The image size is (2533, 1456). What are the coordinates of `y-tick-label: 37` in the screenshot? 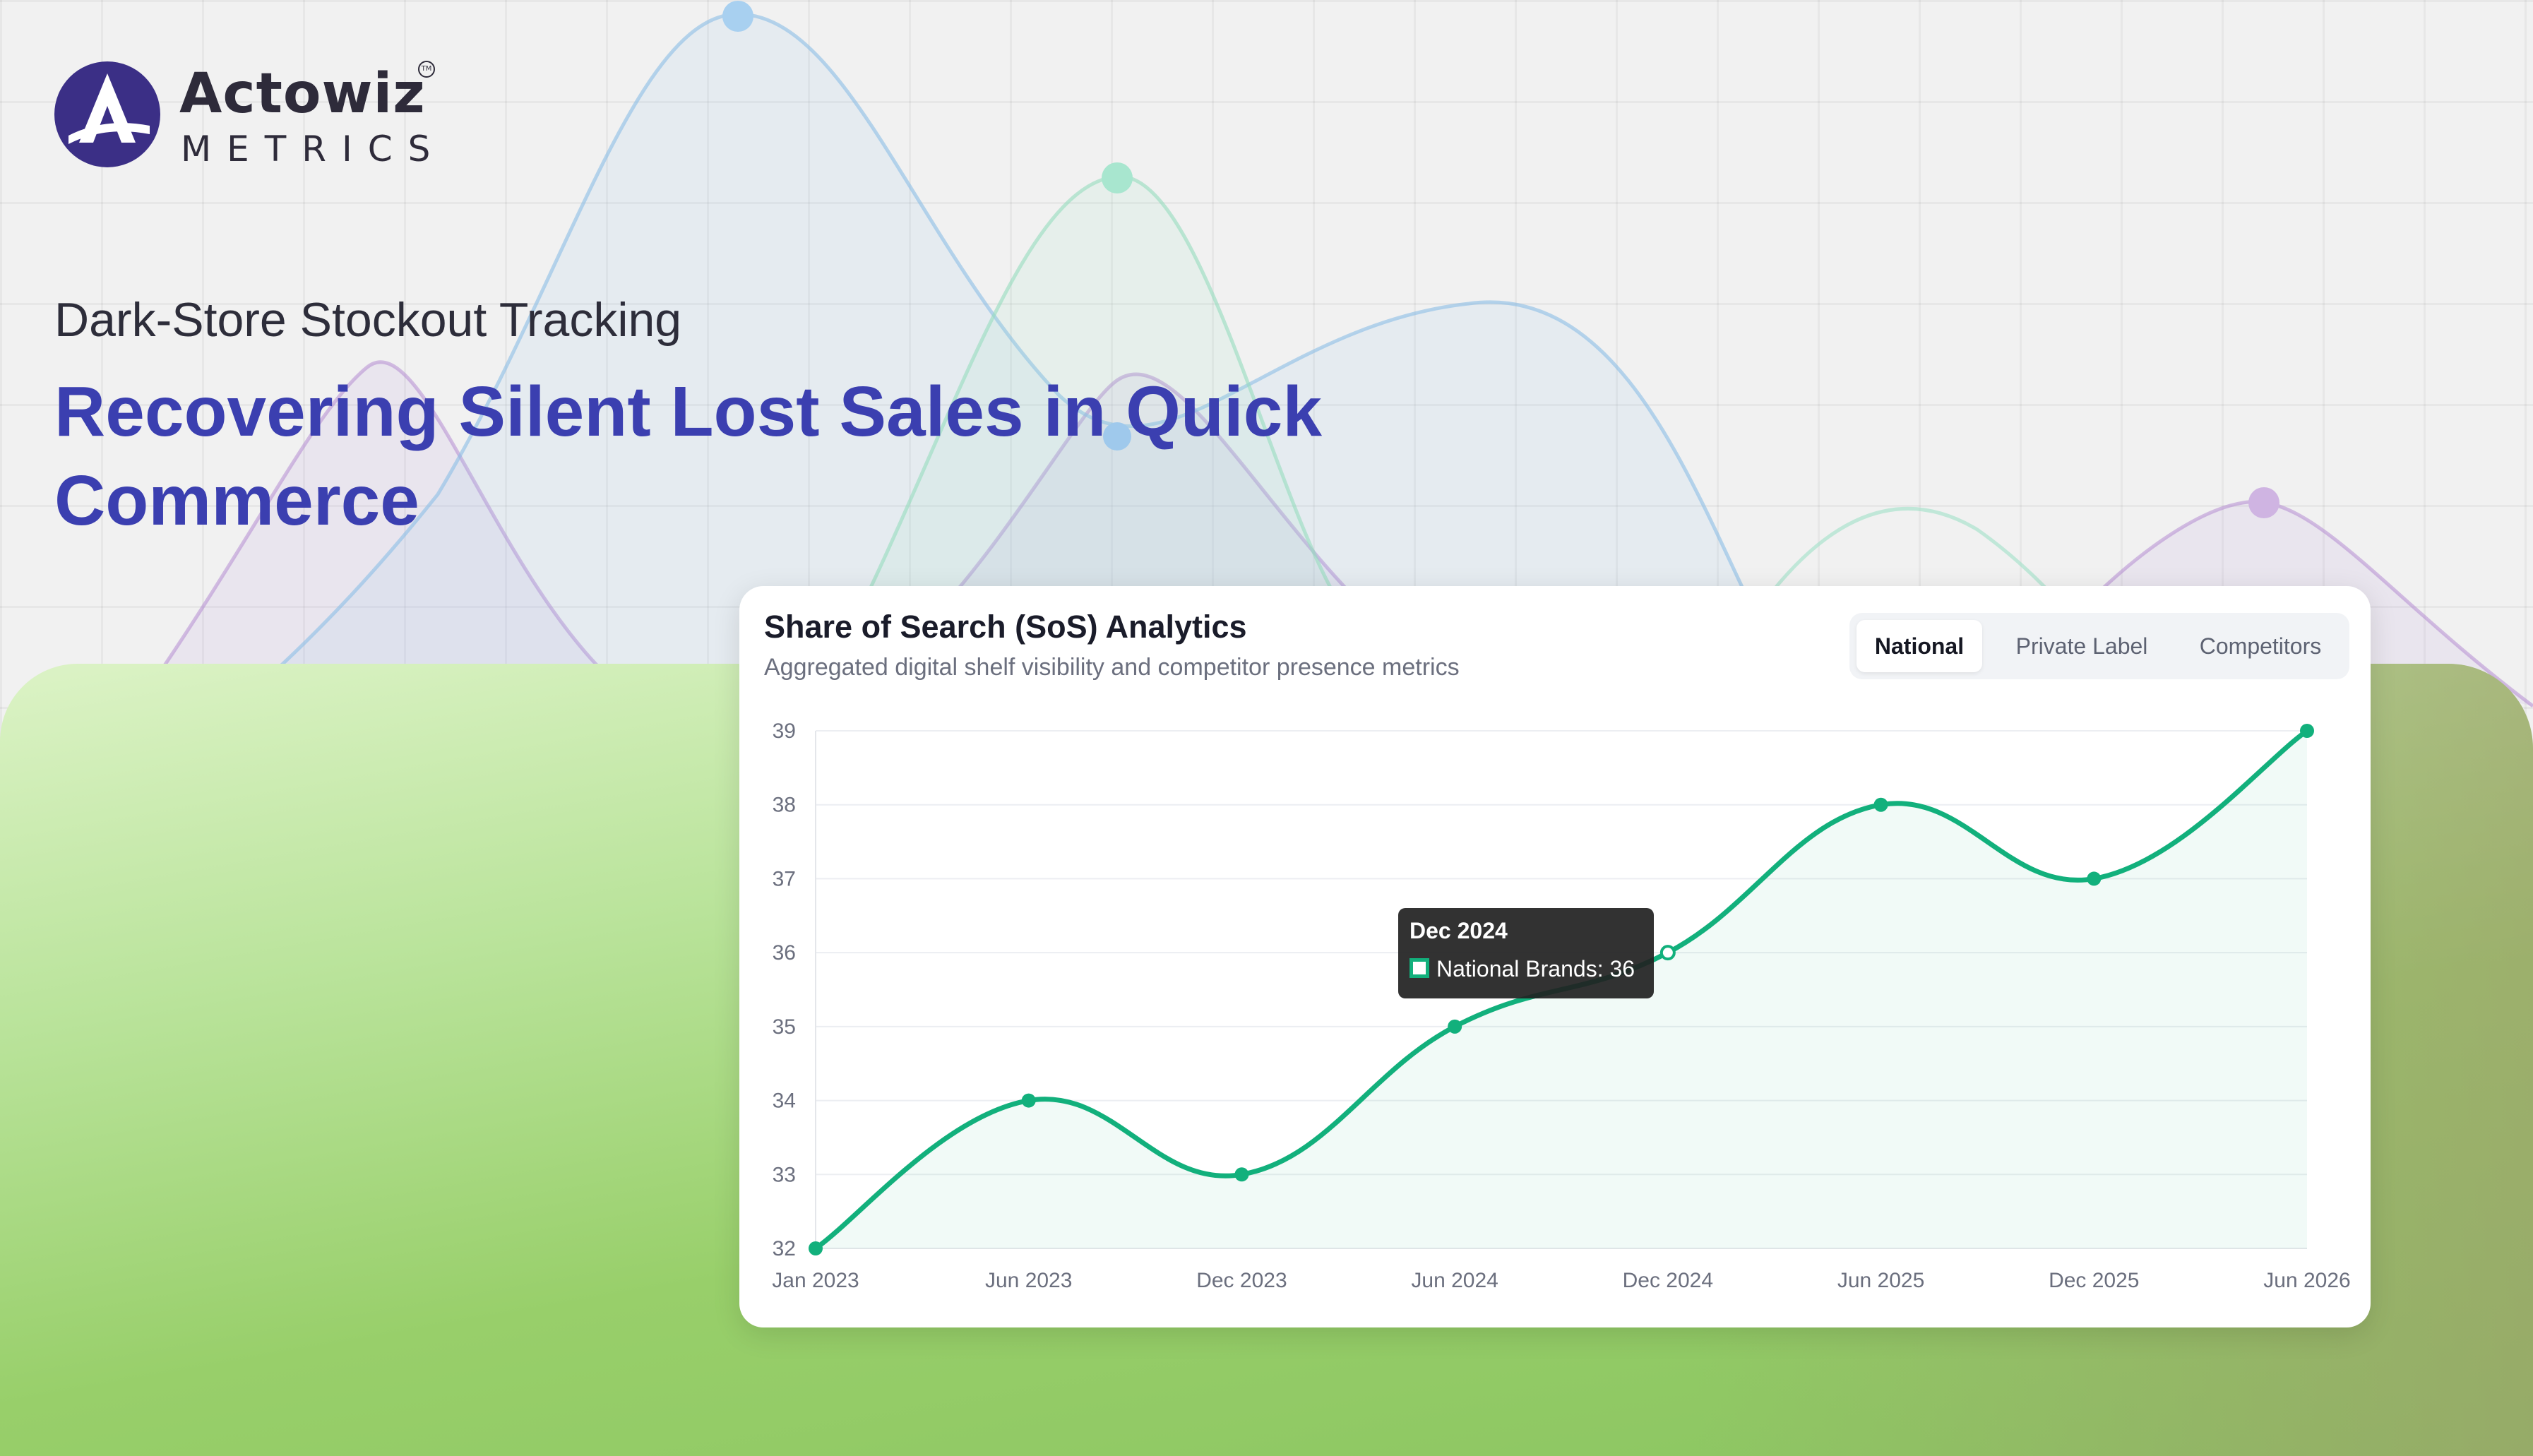 It's located at (784, 878).